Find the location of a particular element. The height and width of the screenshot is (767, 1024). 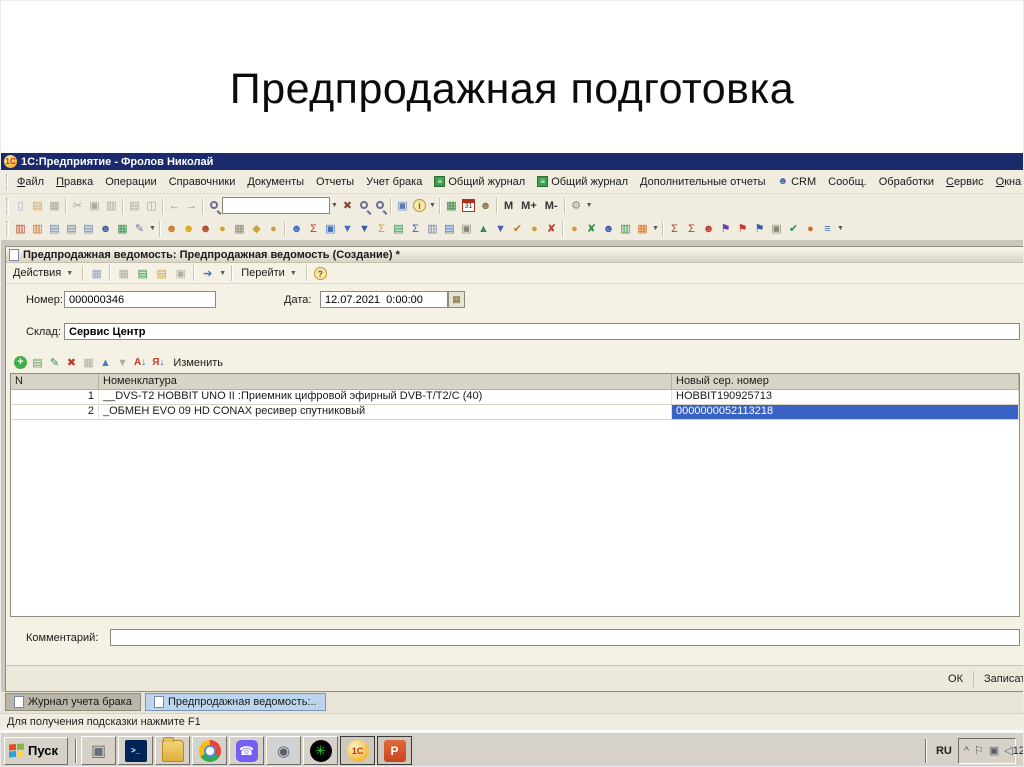

flag-icon: ⚐ is located at coordinates (979, 750).